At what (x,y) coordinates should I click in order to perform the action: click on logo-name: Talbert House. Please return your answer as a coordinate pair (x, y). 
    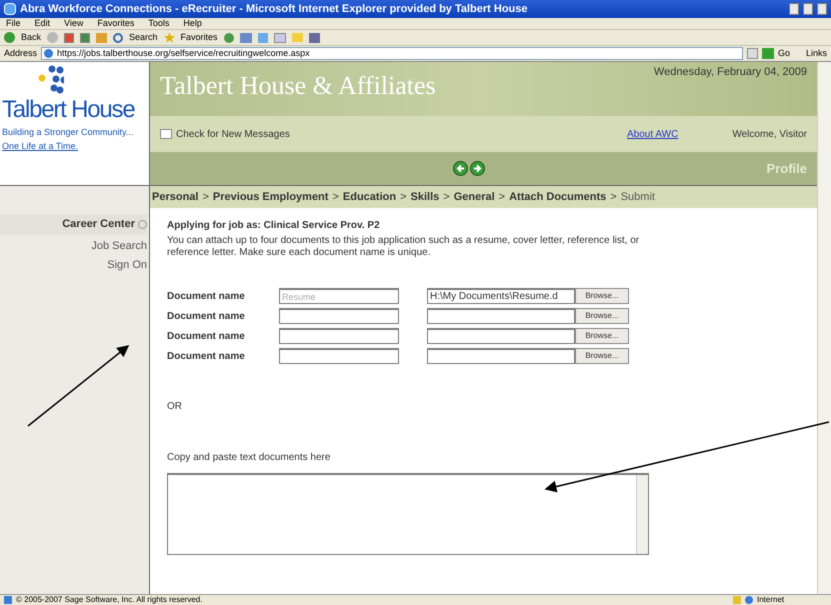
    Looking at the image, I should click on (68, 110).